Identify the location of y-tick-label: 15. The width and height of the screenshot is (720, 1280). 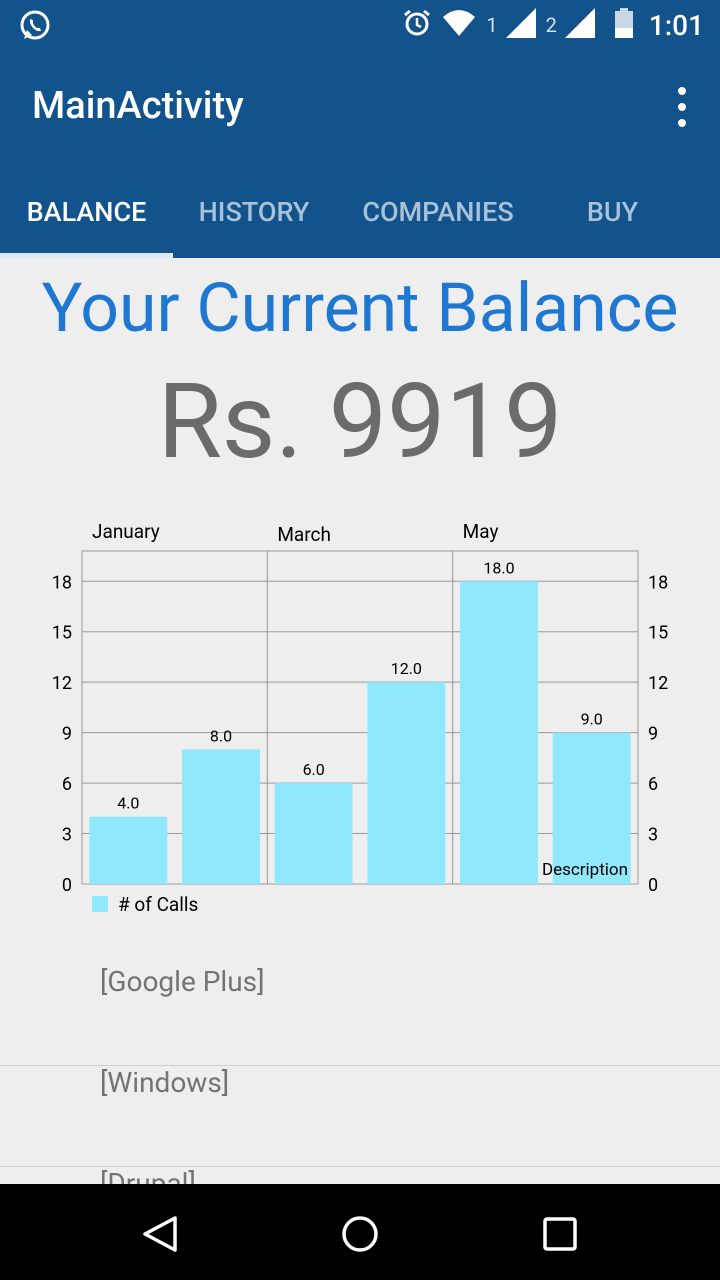
(62, 633).